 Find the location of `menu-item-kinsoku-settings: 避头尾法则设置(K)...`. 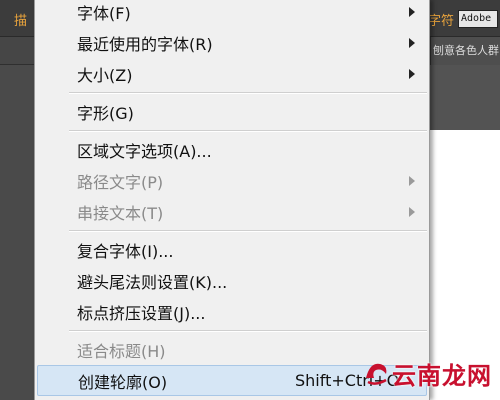

menu-item-kinsoku-settings: 避头尾法则设置(K)... is located at coordinates (232, 280).